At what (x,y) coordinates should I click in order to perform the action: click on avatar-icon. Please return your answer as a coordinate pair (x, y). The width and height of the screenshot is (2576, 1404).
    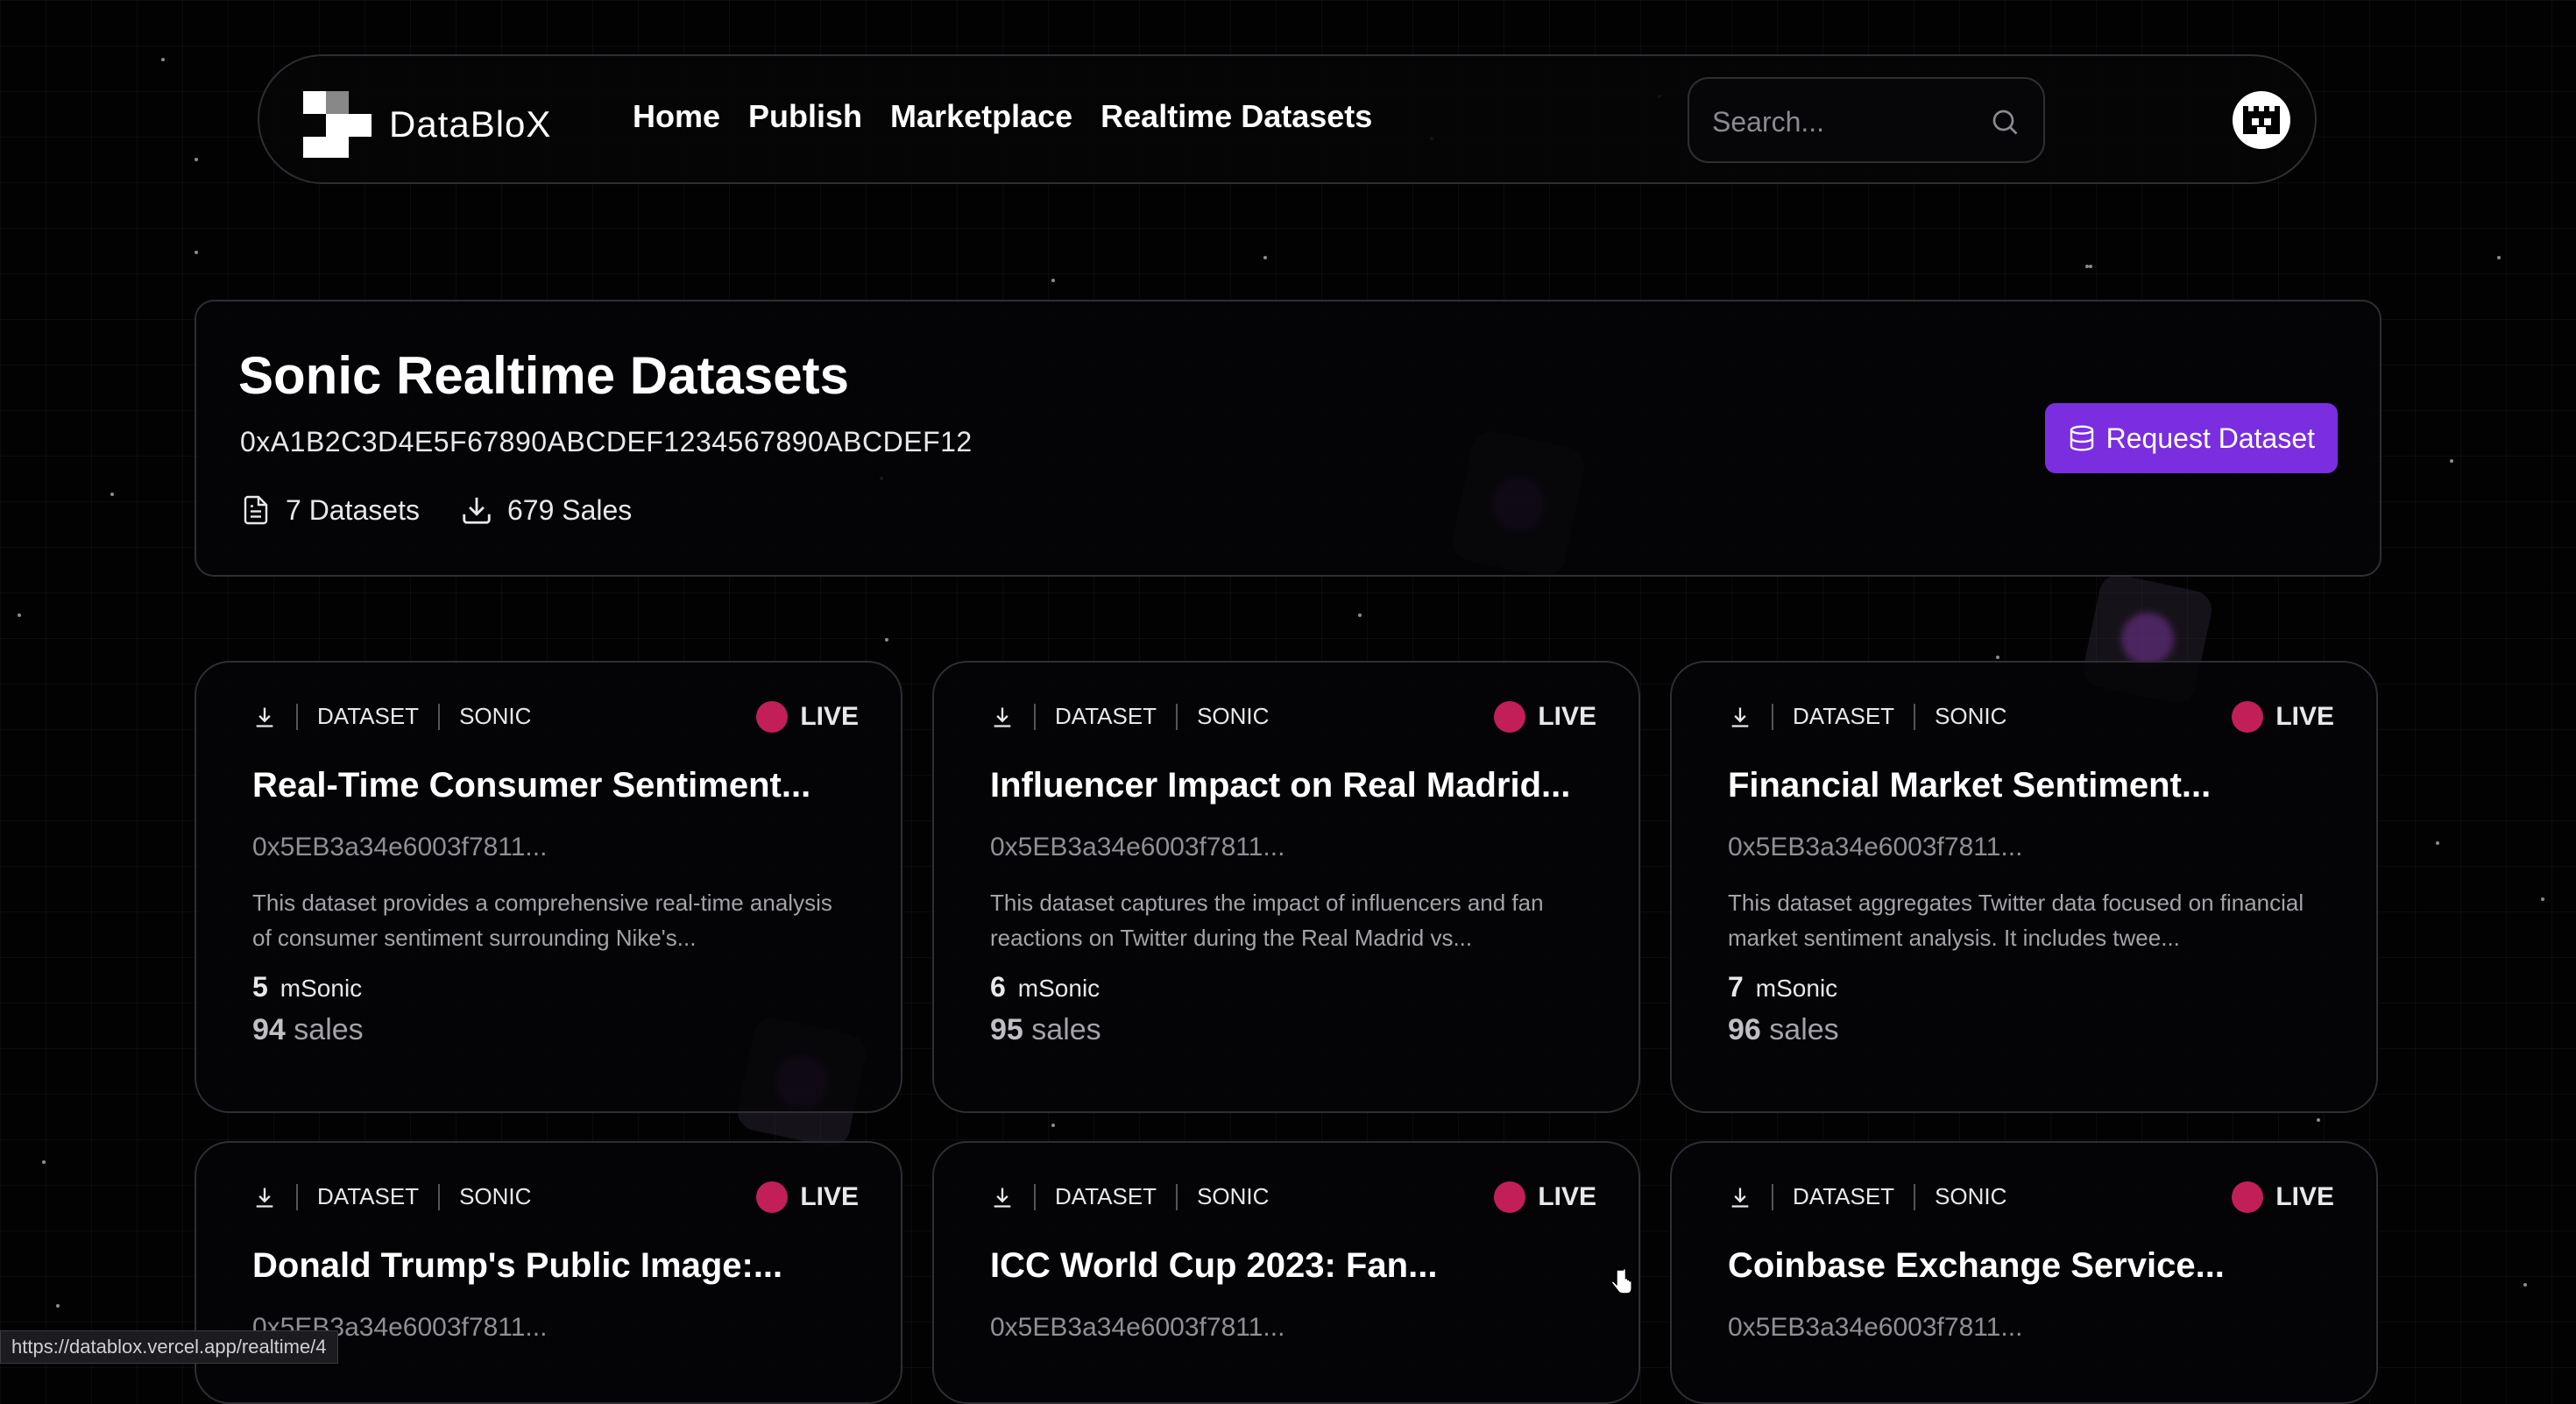
    Looking at the image, I should click on (2261, 120).